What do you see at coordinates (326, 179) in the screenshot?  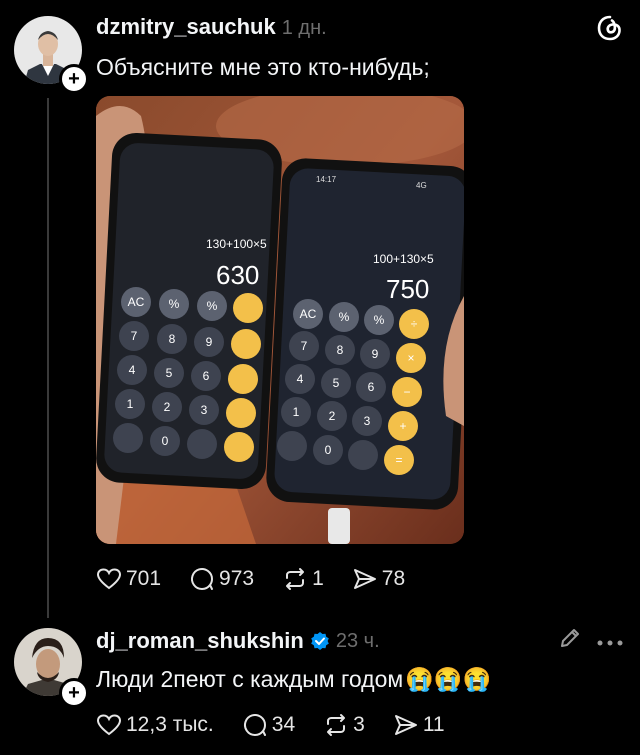 I see `svg-text: 14:17` at bounding box center [326, 179].